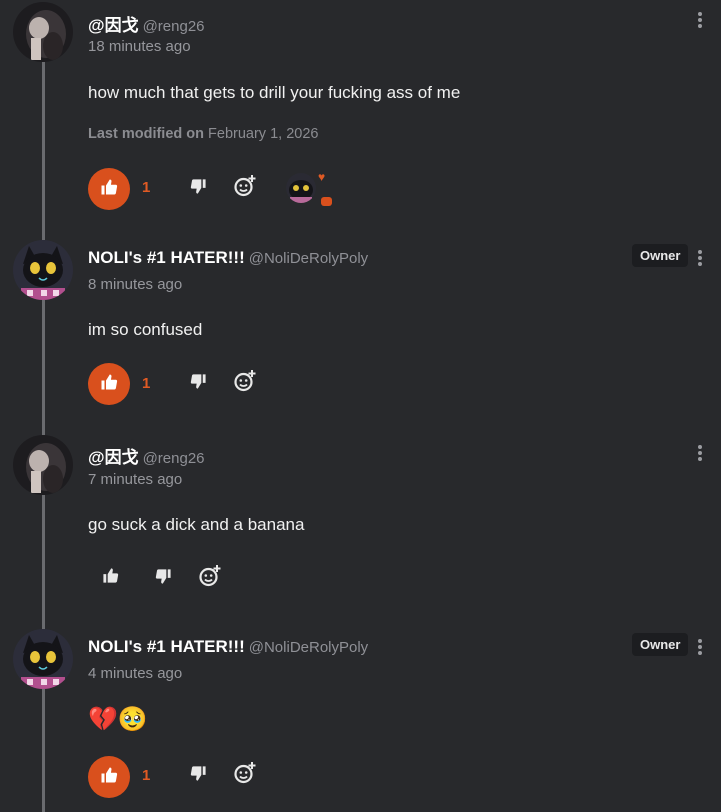 The image size is (721, 812). Describe the element at coordinates (146, 134) in the screenshot. I see `modified-label: Last modified on` at that location.